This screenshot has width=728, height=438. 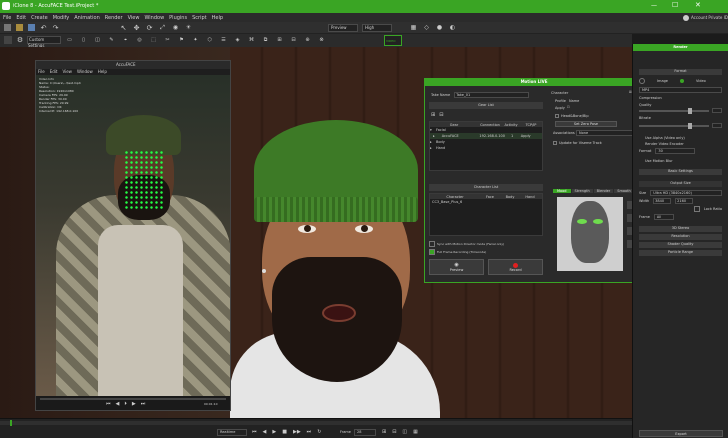 I want to click on export-button: Export, so click(x=681, y=433).